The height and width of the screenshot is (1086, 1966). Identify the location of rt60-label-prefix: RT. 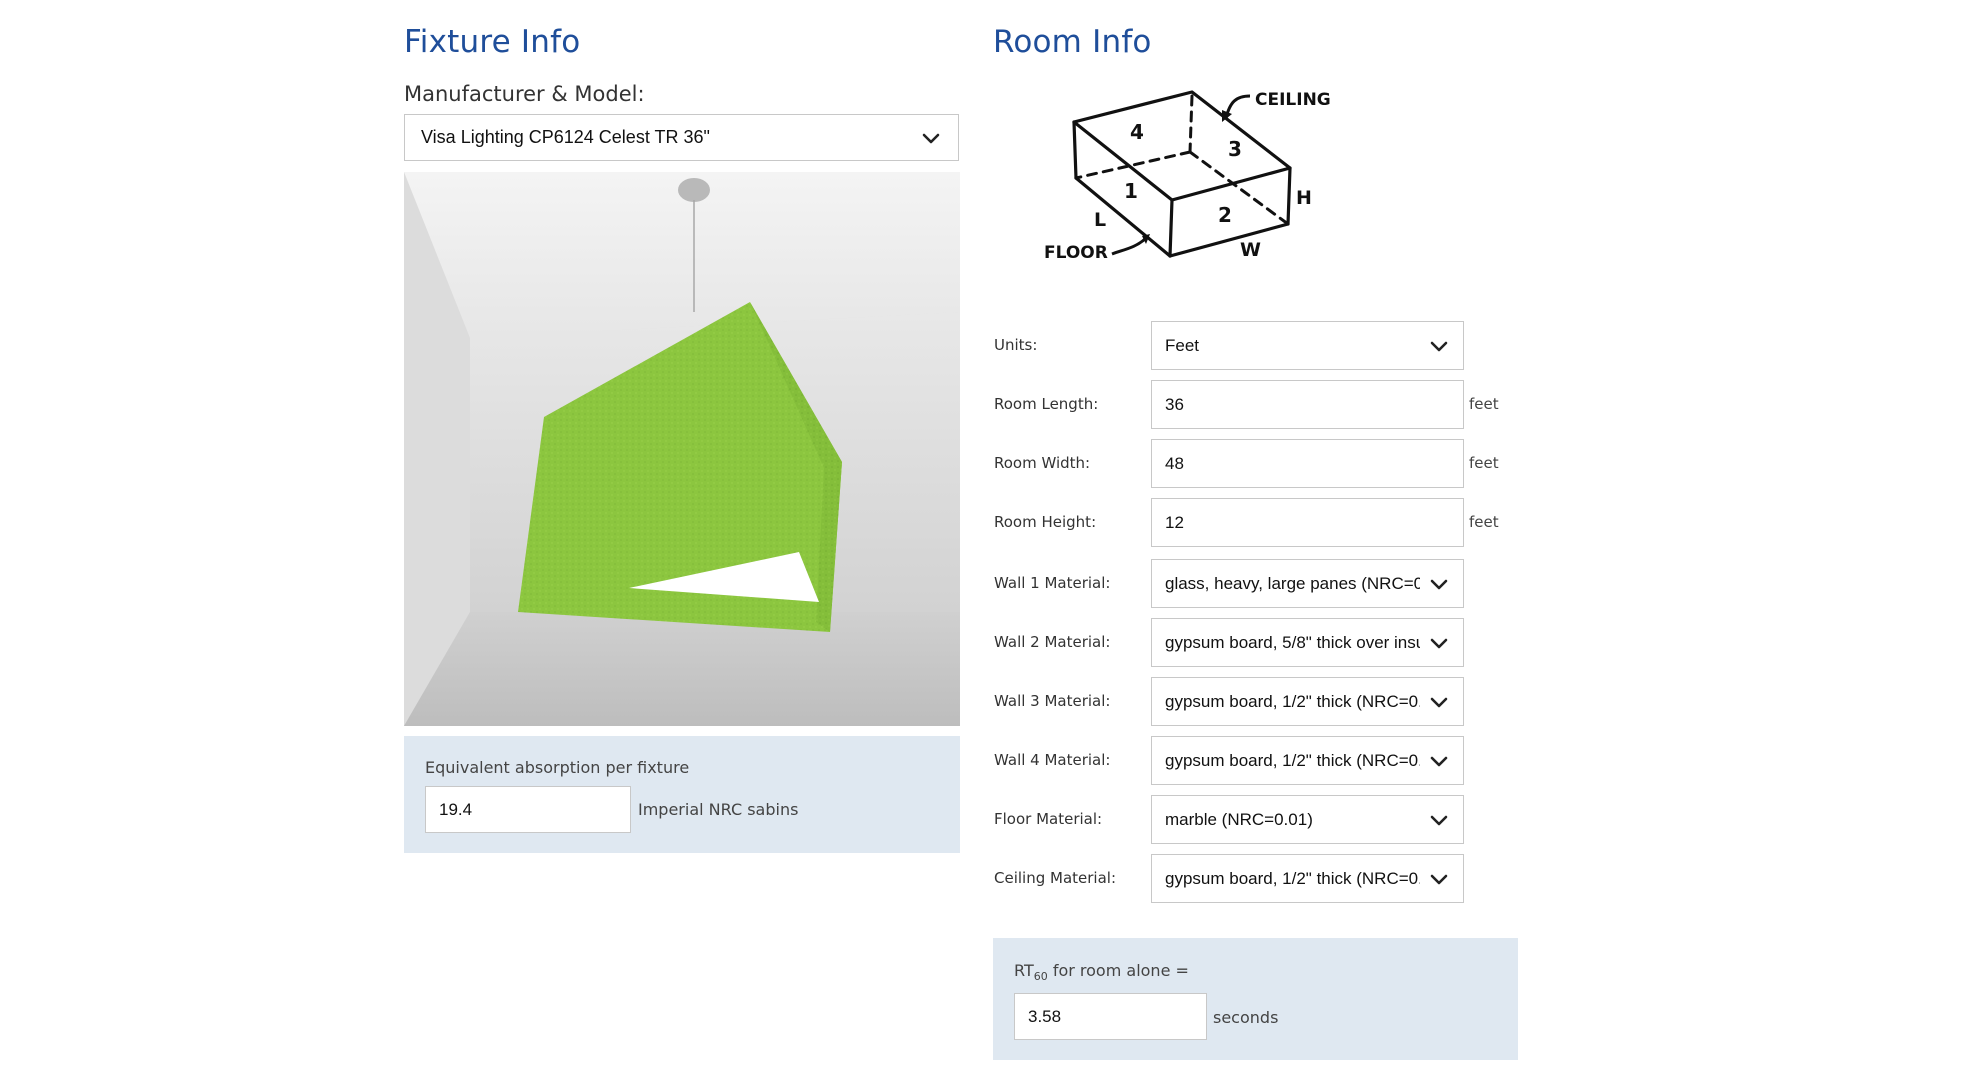
(1024, 970).